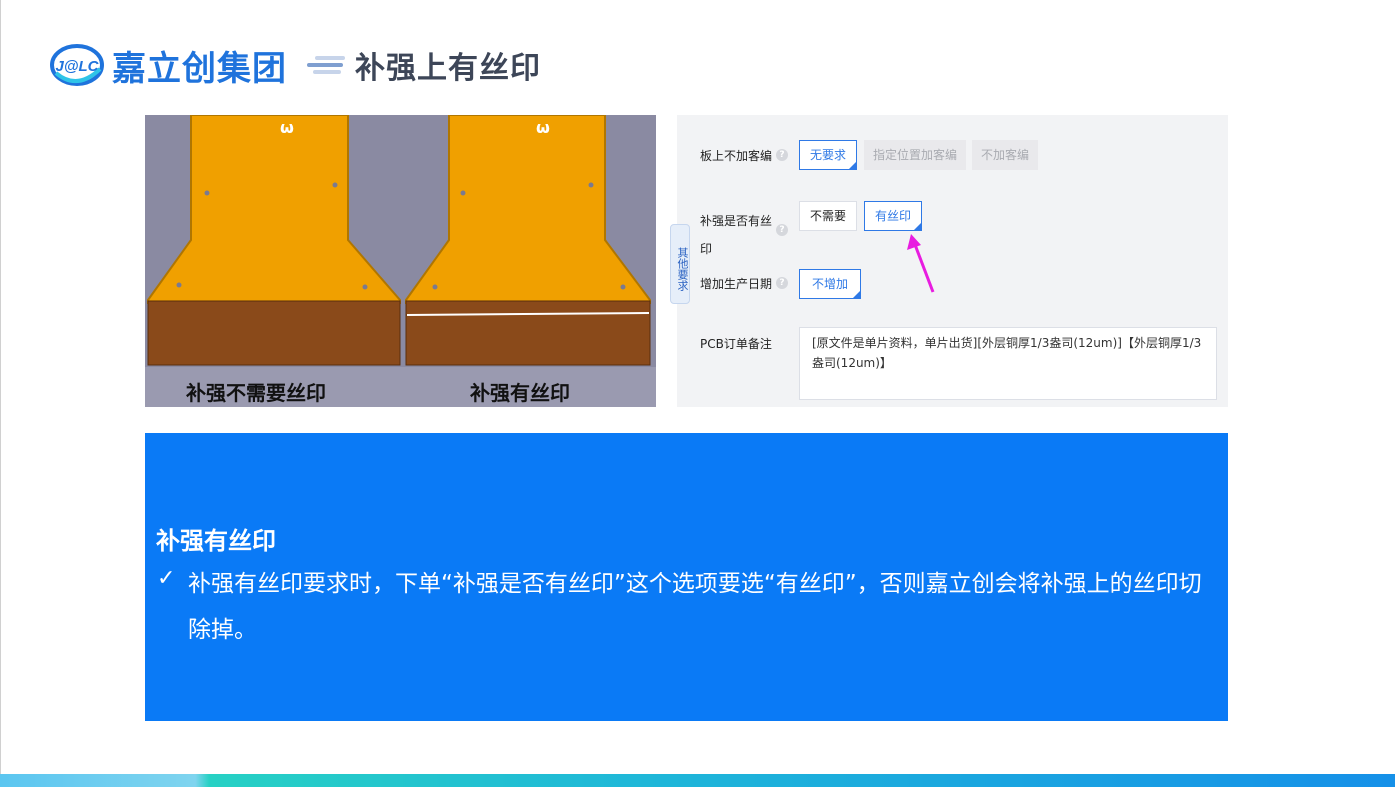 Image resolution: width=1395 pixels, height=787 pixels. What do you see at coordinates (697, 780) in the screenshot?
I see `bottom-gradient-bar` at bounding box center [697, 780].